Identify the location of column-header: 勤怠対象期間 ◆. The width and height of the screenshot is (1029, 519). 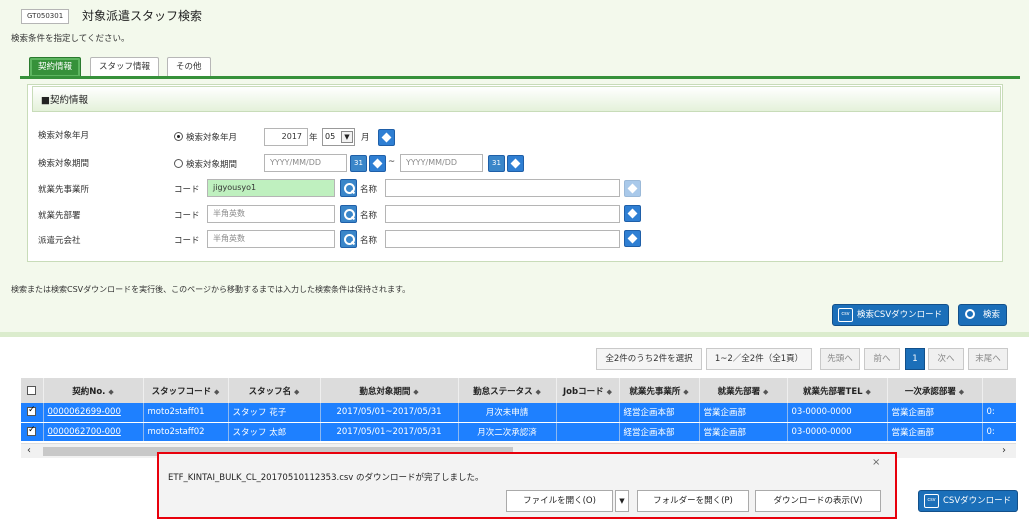
(389, 390).